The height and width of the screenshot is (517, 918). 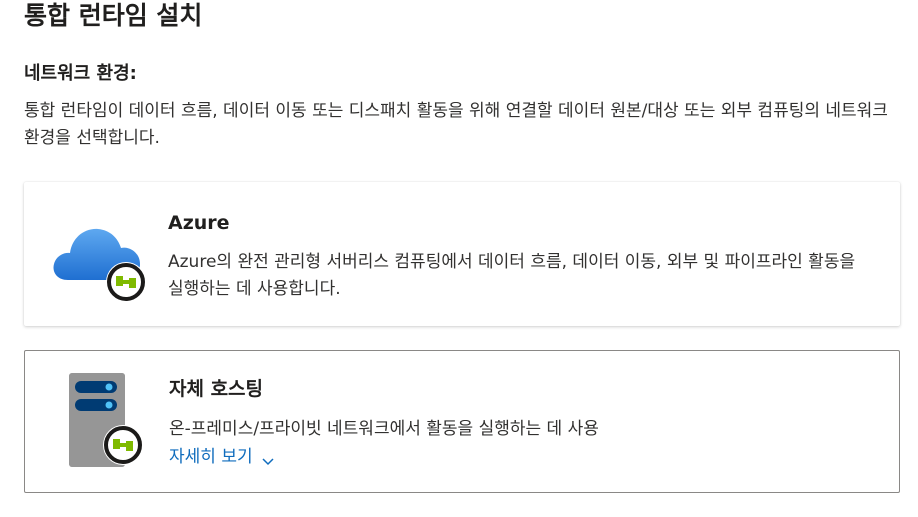 What do you see at coordinates (384, 429) in the screenshot?
I see `self-hosted-option-description: 온-프레미스/프라이빗 네트워크에서 활동을 실행하는 데 사용` at bounding box center [384, 429].